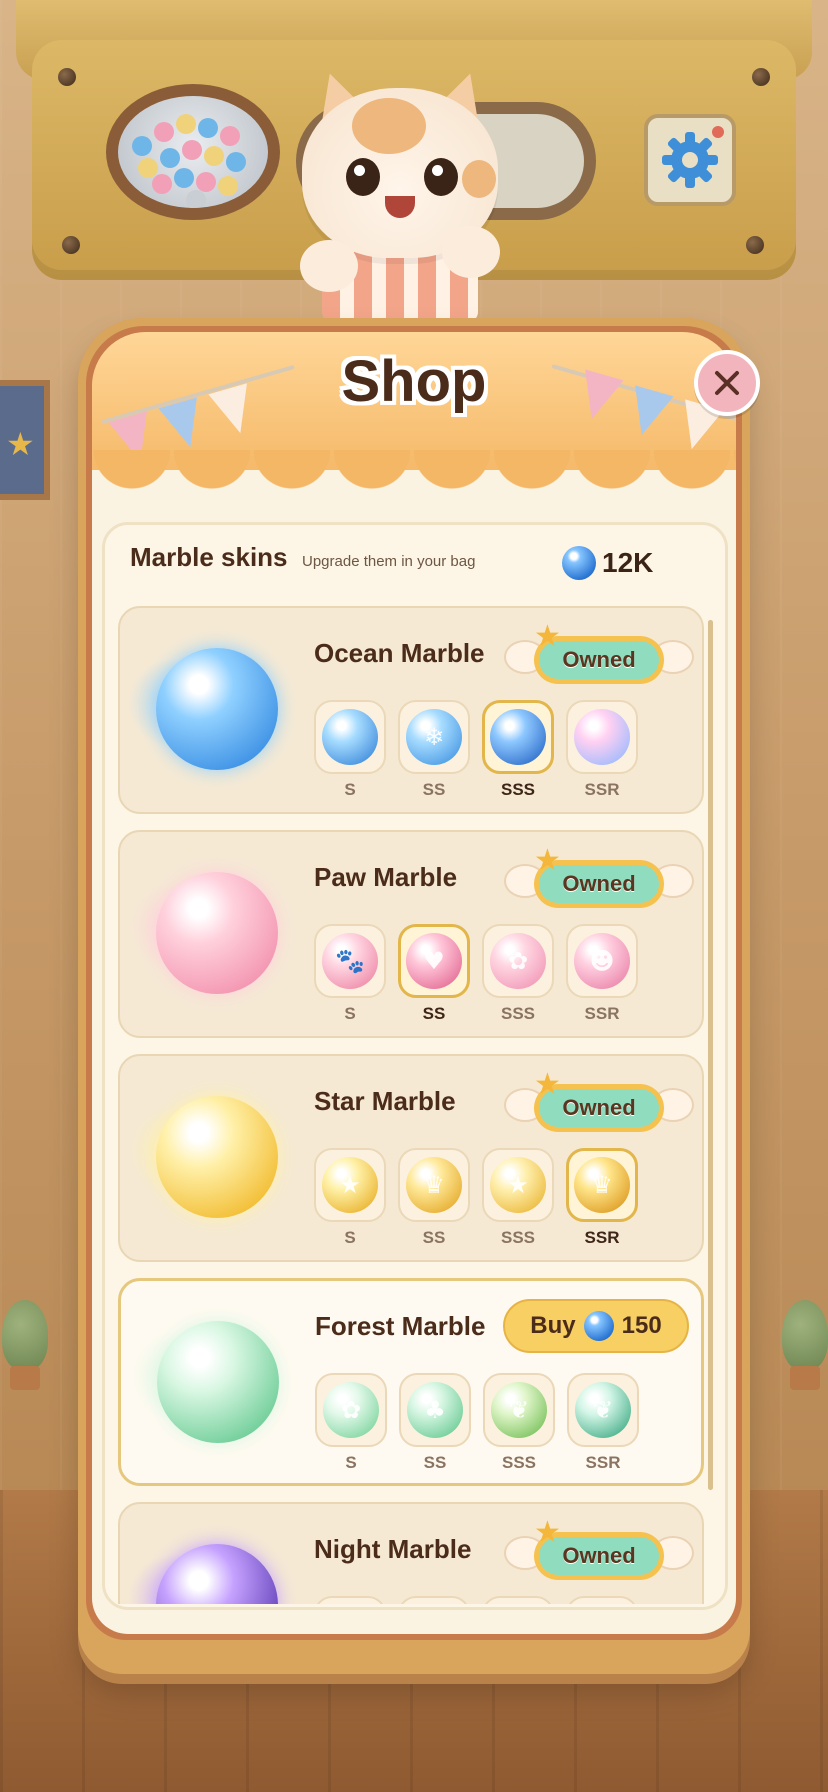 This screenshot has height=1792, width=828. Describe the element at coordinates (399, 653) in the screenshot. I see `marble-name: Ocean Marble` at that location.